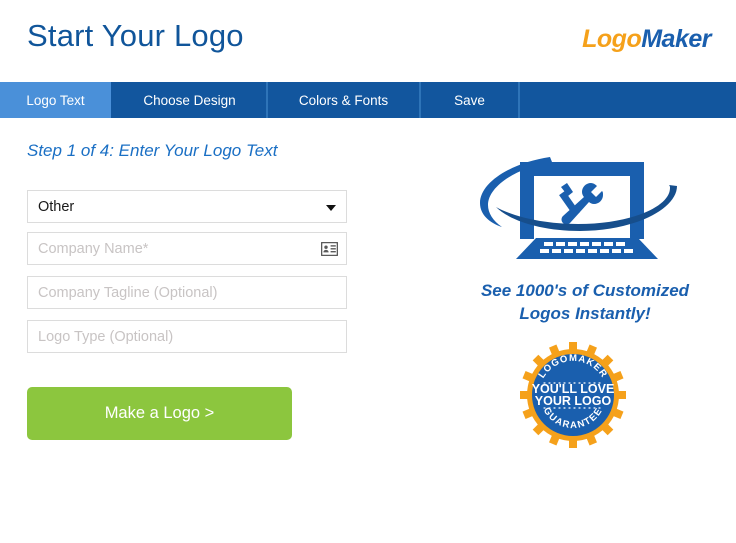 Image resolution: width=736 pixels, height=543 pixels. What do you see at coordinates (128, 292) in the screenshot?
I see `company-tagline-placeholder: Company Tagline (Optional)` at bounding box center [128, 292].